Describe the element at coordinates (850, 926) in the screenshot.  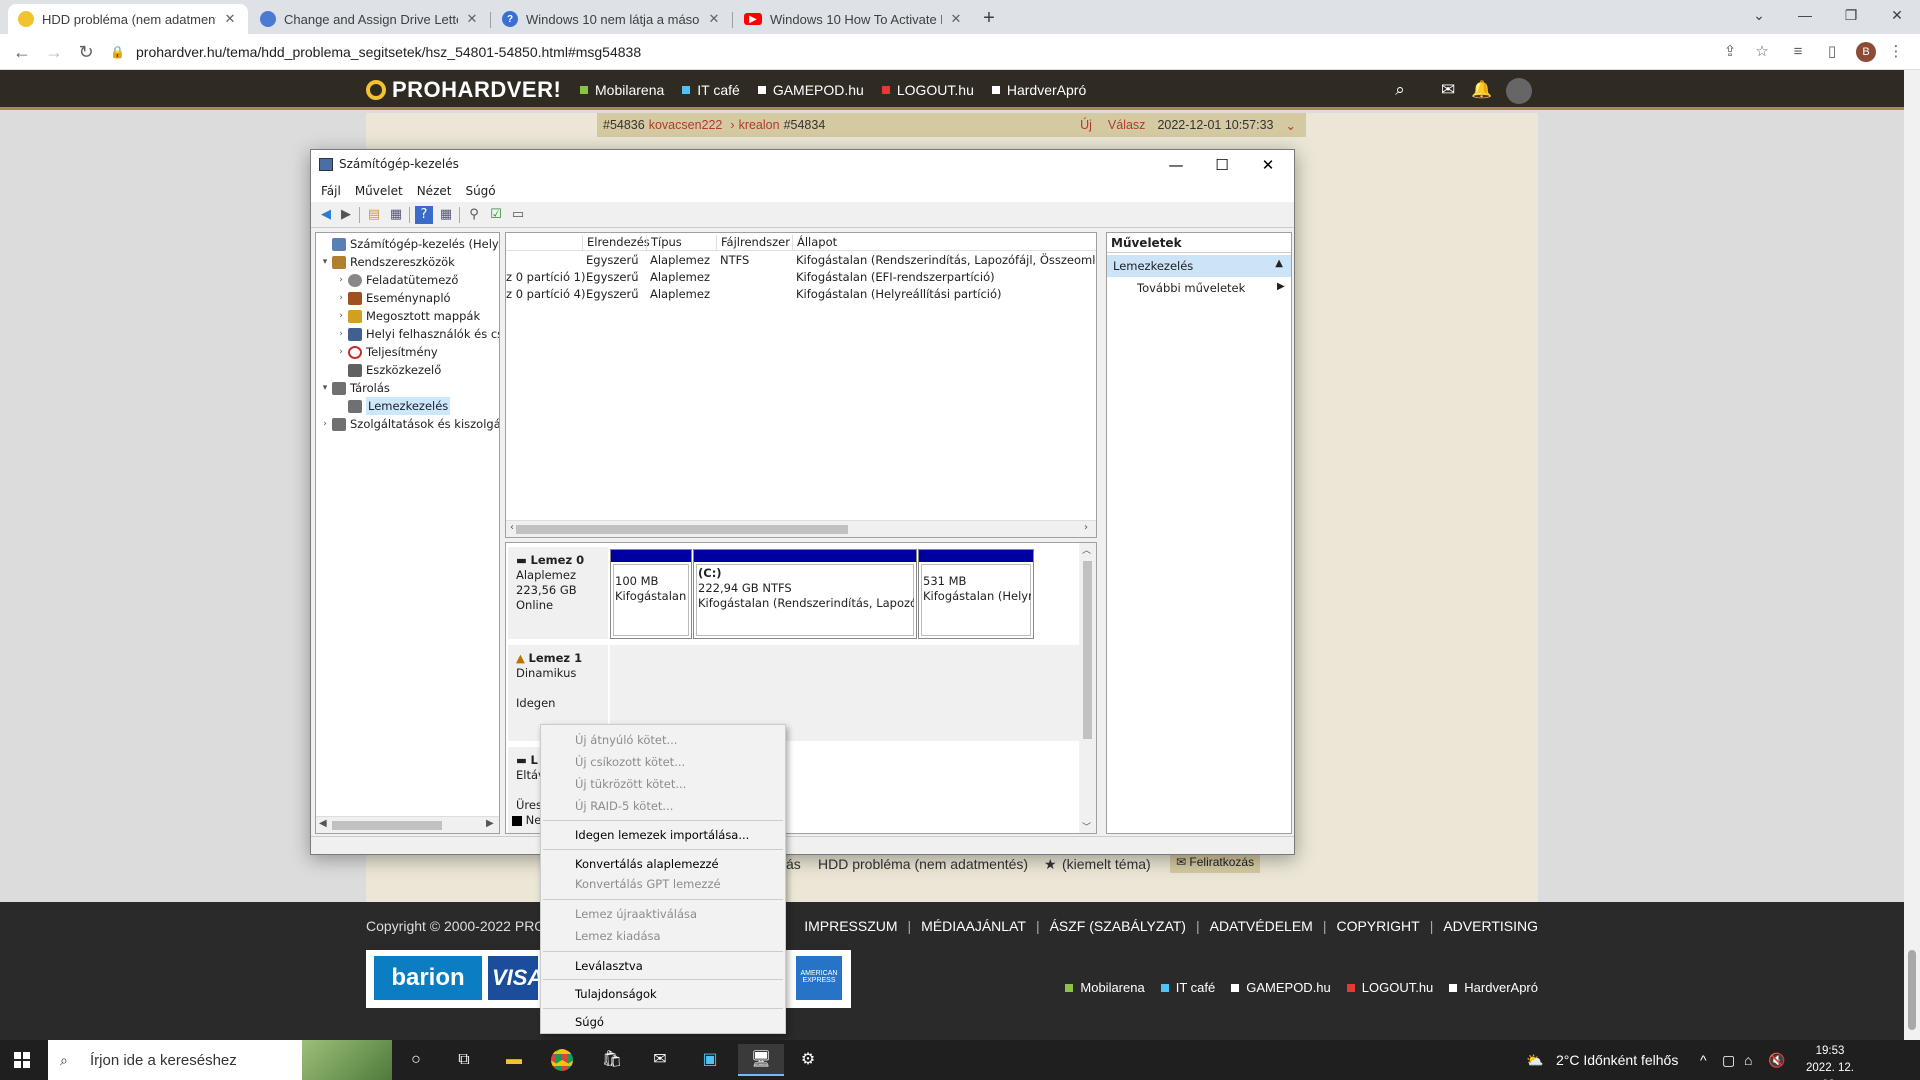
I see `footer-link-impresszum: IMPRESSZUM` at that location.